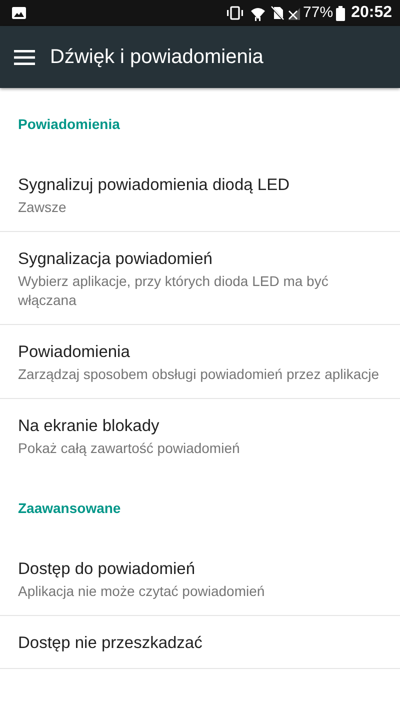 This screenshot has height=711, width=400. Describe the element at coordinates (341, 13) in the screenshot. I see `battery-icon` at that location.